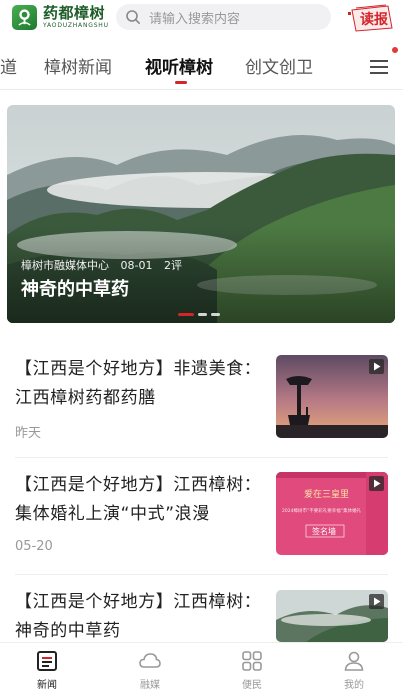 Image resolution: width=403 pixels, height=690 pixels. I want to click on nav-media: 融媒, so click(150, 669).